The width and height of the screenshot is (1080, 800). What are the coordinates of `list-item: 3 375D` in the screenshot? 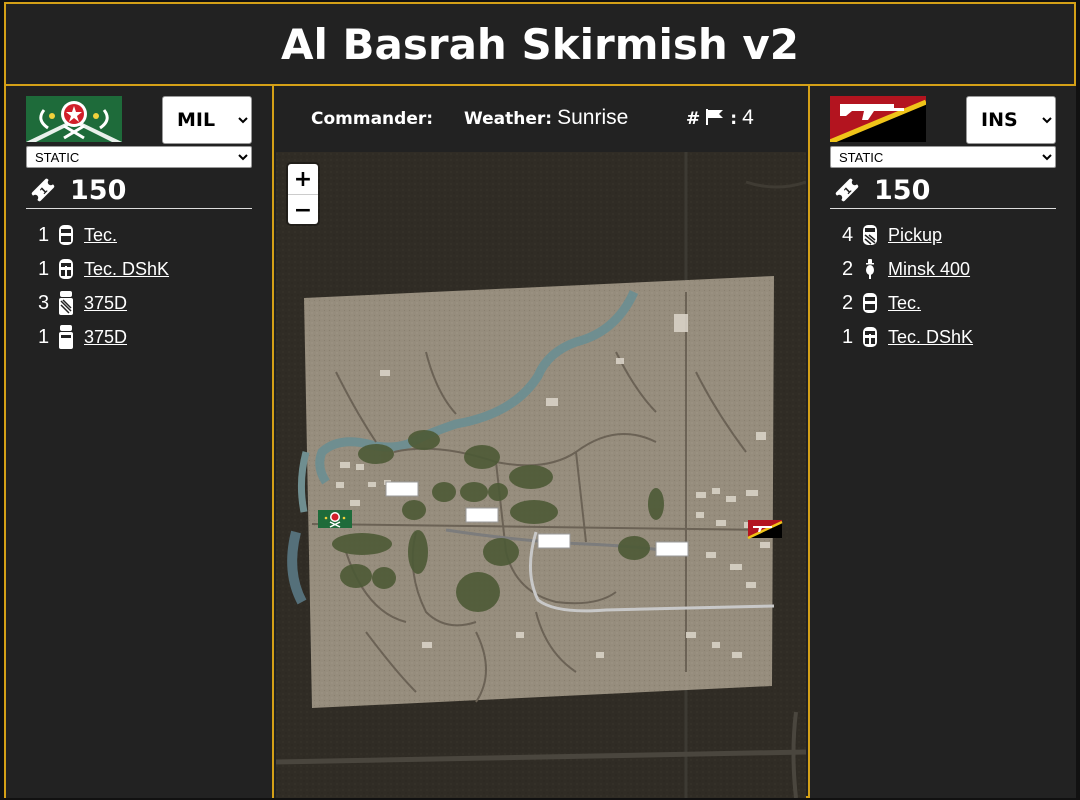 It's located at (148, 303).